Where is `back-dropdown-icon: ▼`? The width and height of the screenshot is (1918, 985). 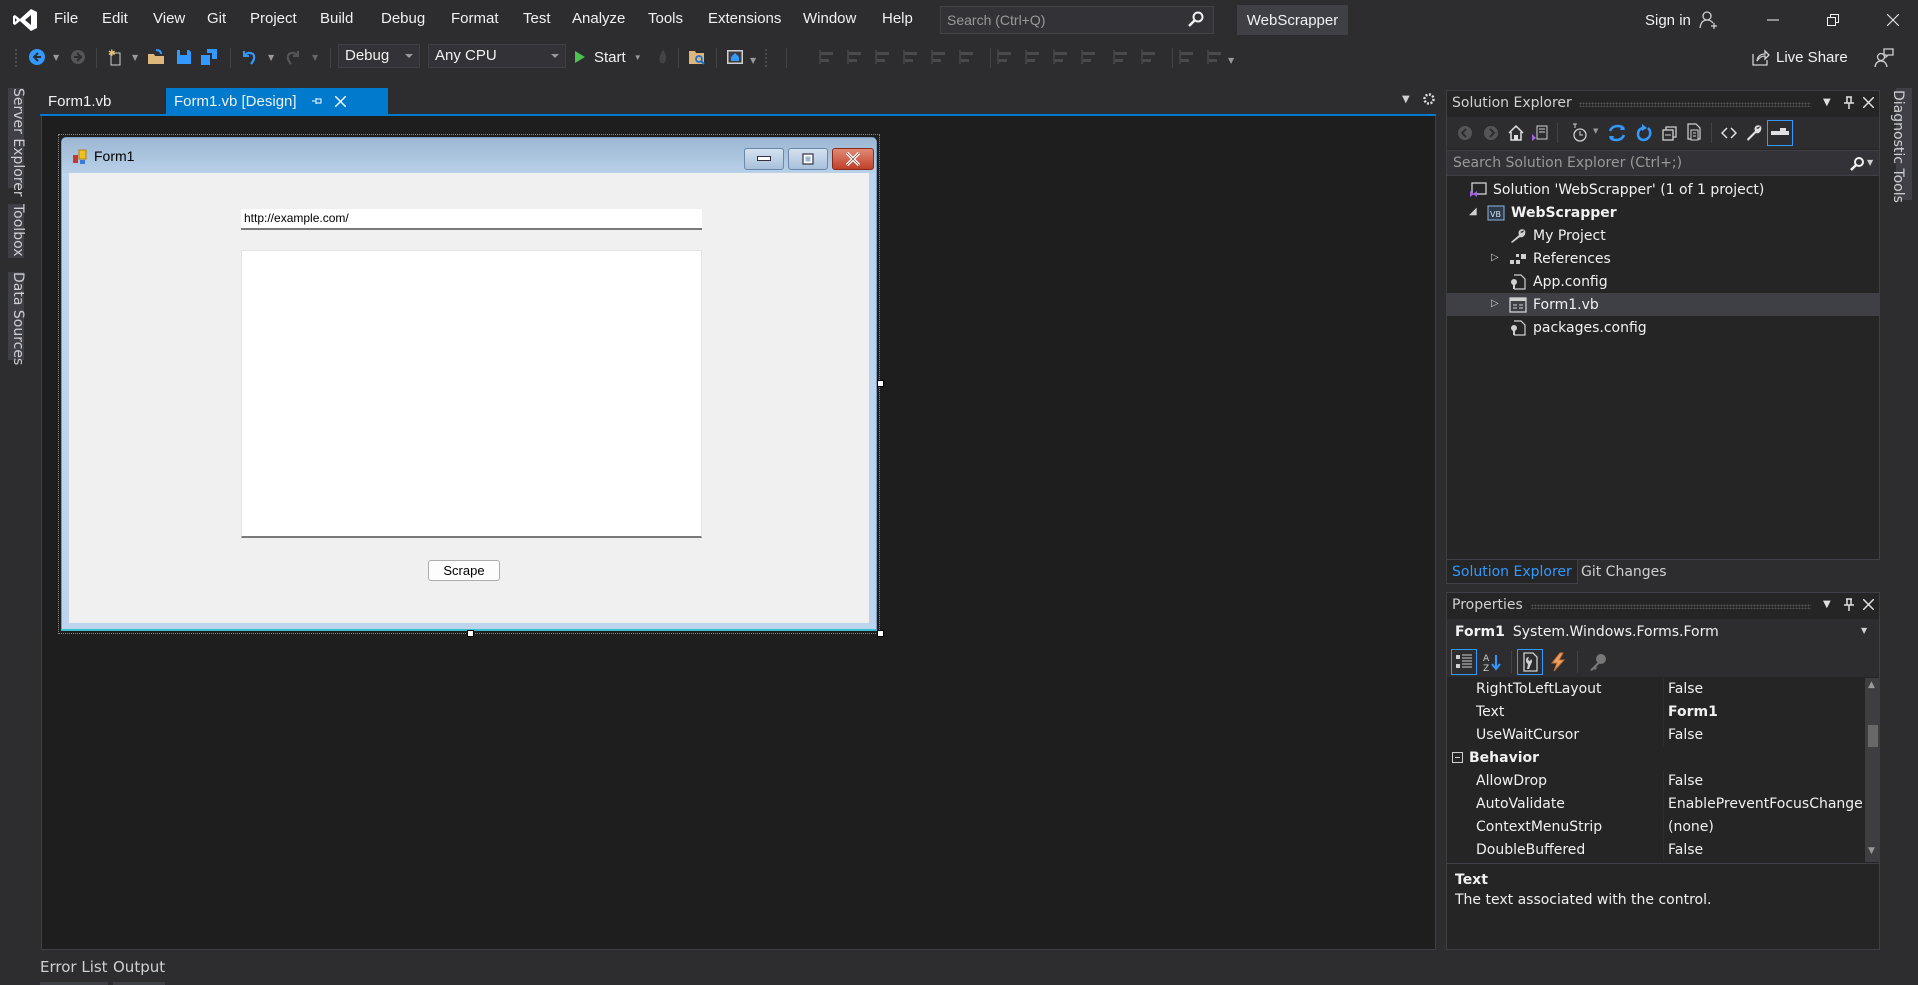 back-dropdown-icon: ▼ is located at coordinates (56, 57).